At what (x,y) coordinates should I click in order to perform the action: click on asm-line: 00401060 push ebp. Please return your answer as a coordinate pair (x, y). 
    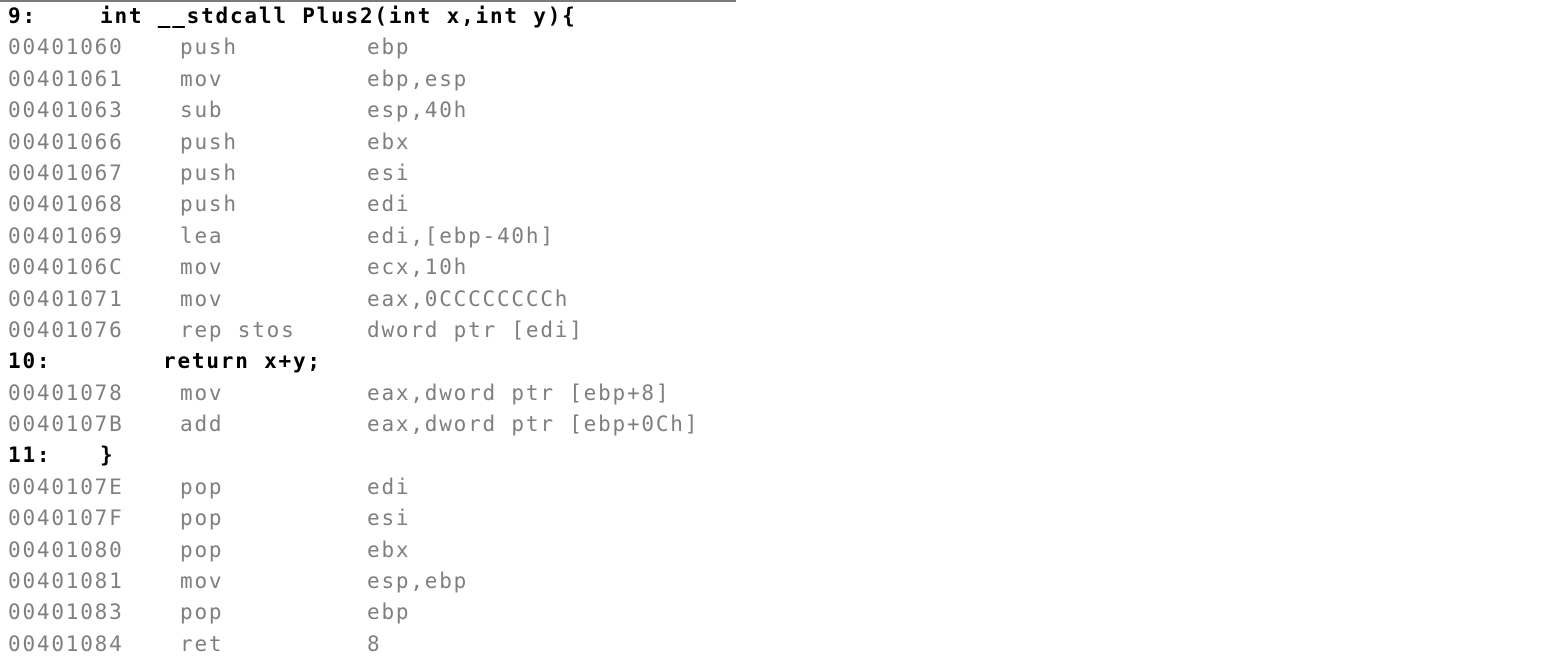
    Looking at the image, I should click on (370, 48).